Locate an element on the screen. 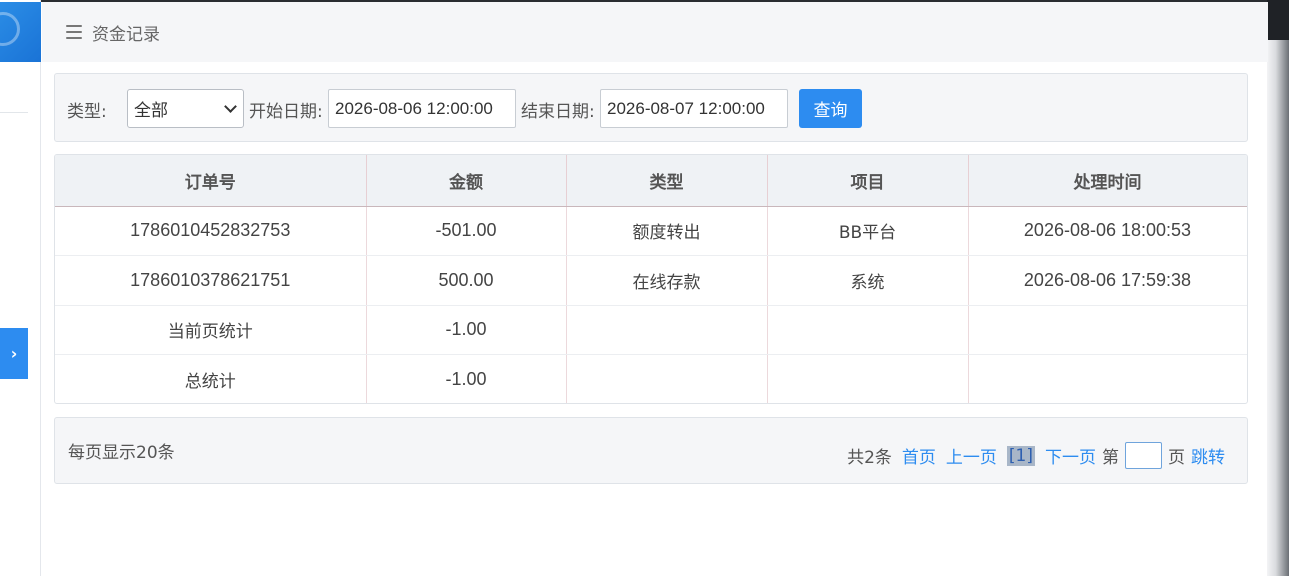 The height and width of the screenshot is (576, 1289). window-edge is located at coordinates (1278, 288).